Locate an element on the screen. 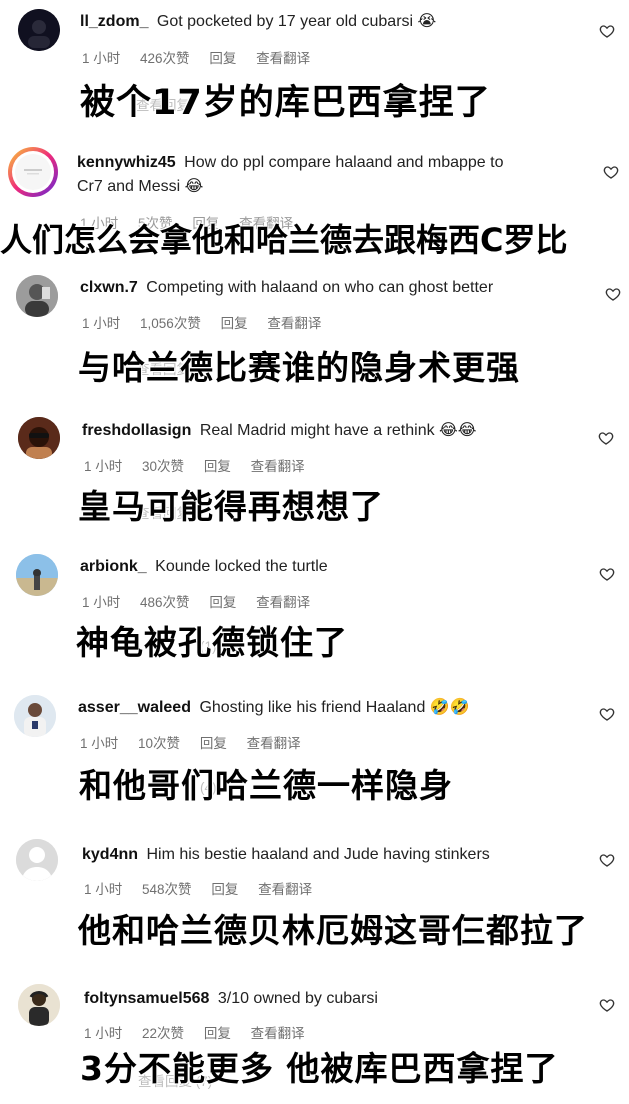 The height and width of the screenshot is (1104, 629). comment-body-line2: Cr7 and Messi 😂 is located at coordinates (140, 187).